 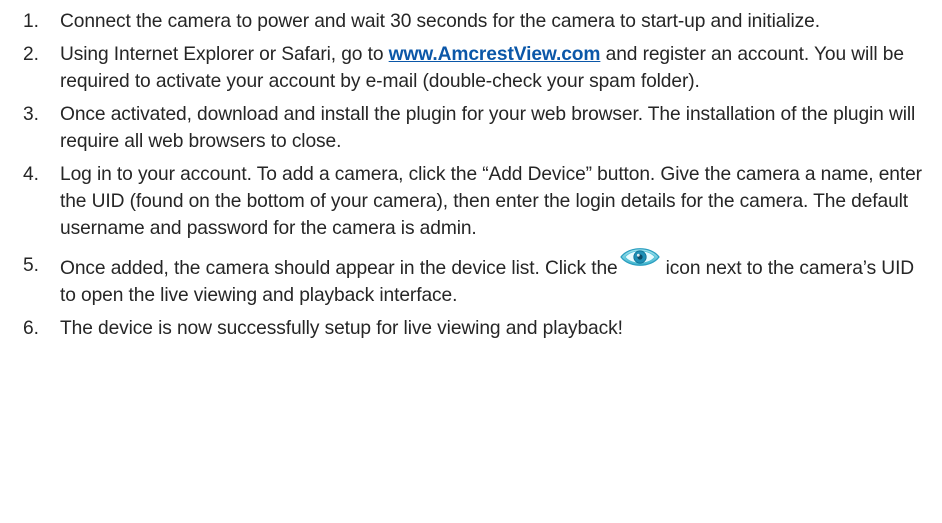 I want to click on step-number: 1., so click(x=31, y=21).